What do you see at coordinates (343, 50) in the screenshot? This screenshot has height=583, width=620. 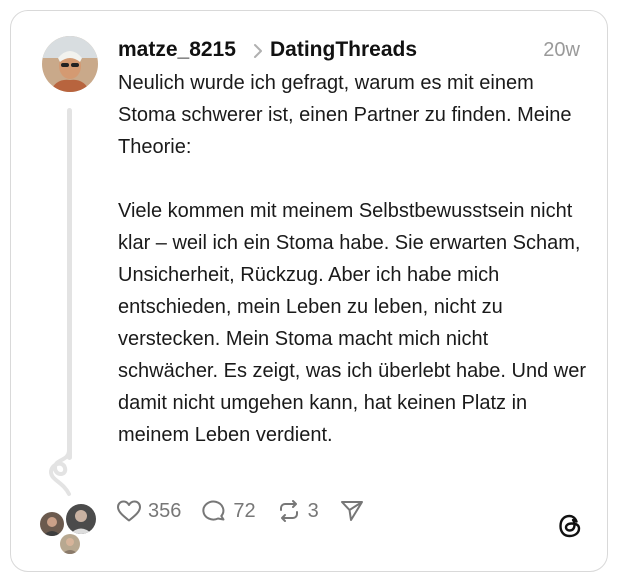 I see `community-link: DatingThreads` at bounding box center [343, 50].